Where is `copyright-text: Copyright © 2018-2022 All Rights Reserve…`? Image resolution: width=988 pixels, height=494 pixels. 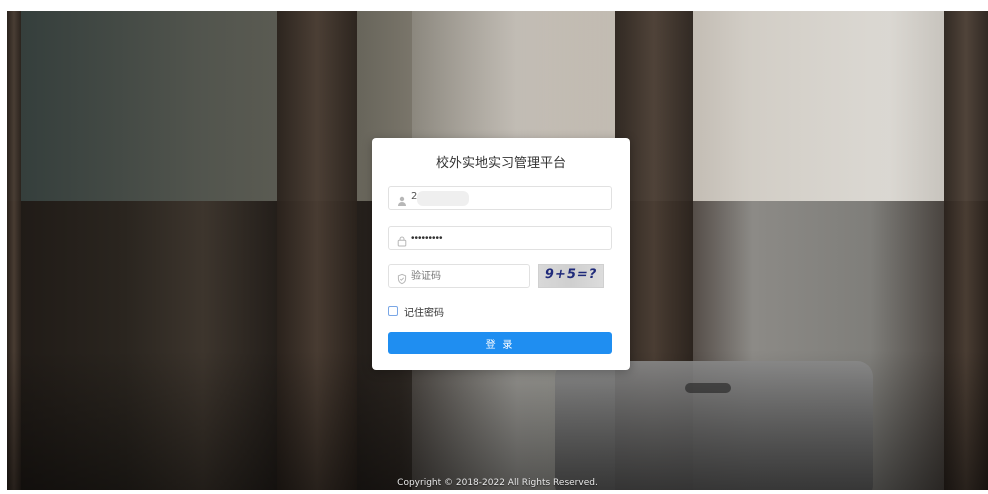
copyright-text: Copyright © 2018-2022 All Rights Reserve… is located at coordinates (497, 483).